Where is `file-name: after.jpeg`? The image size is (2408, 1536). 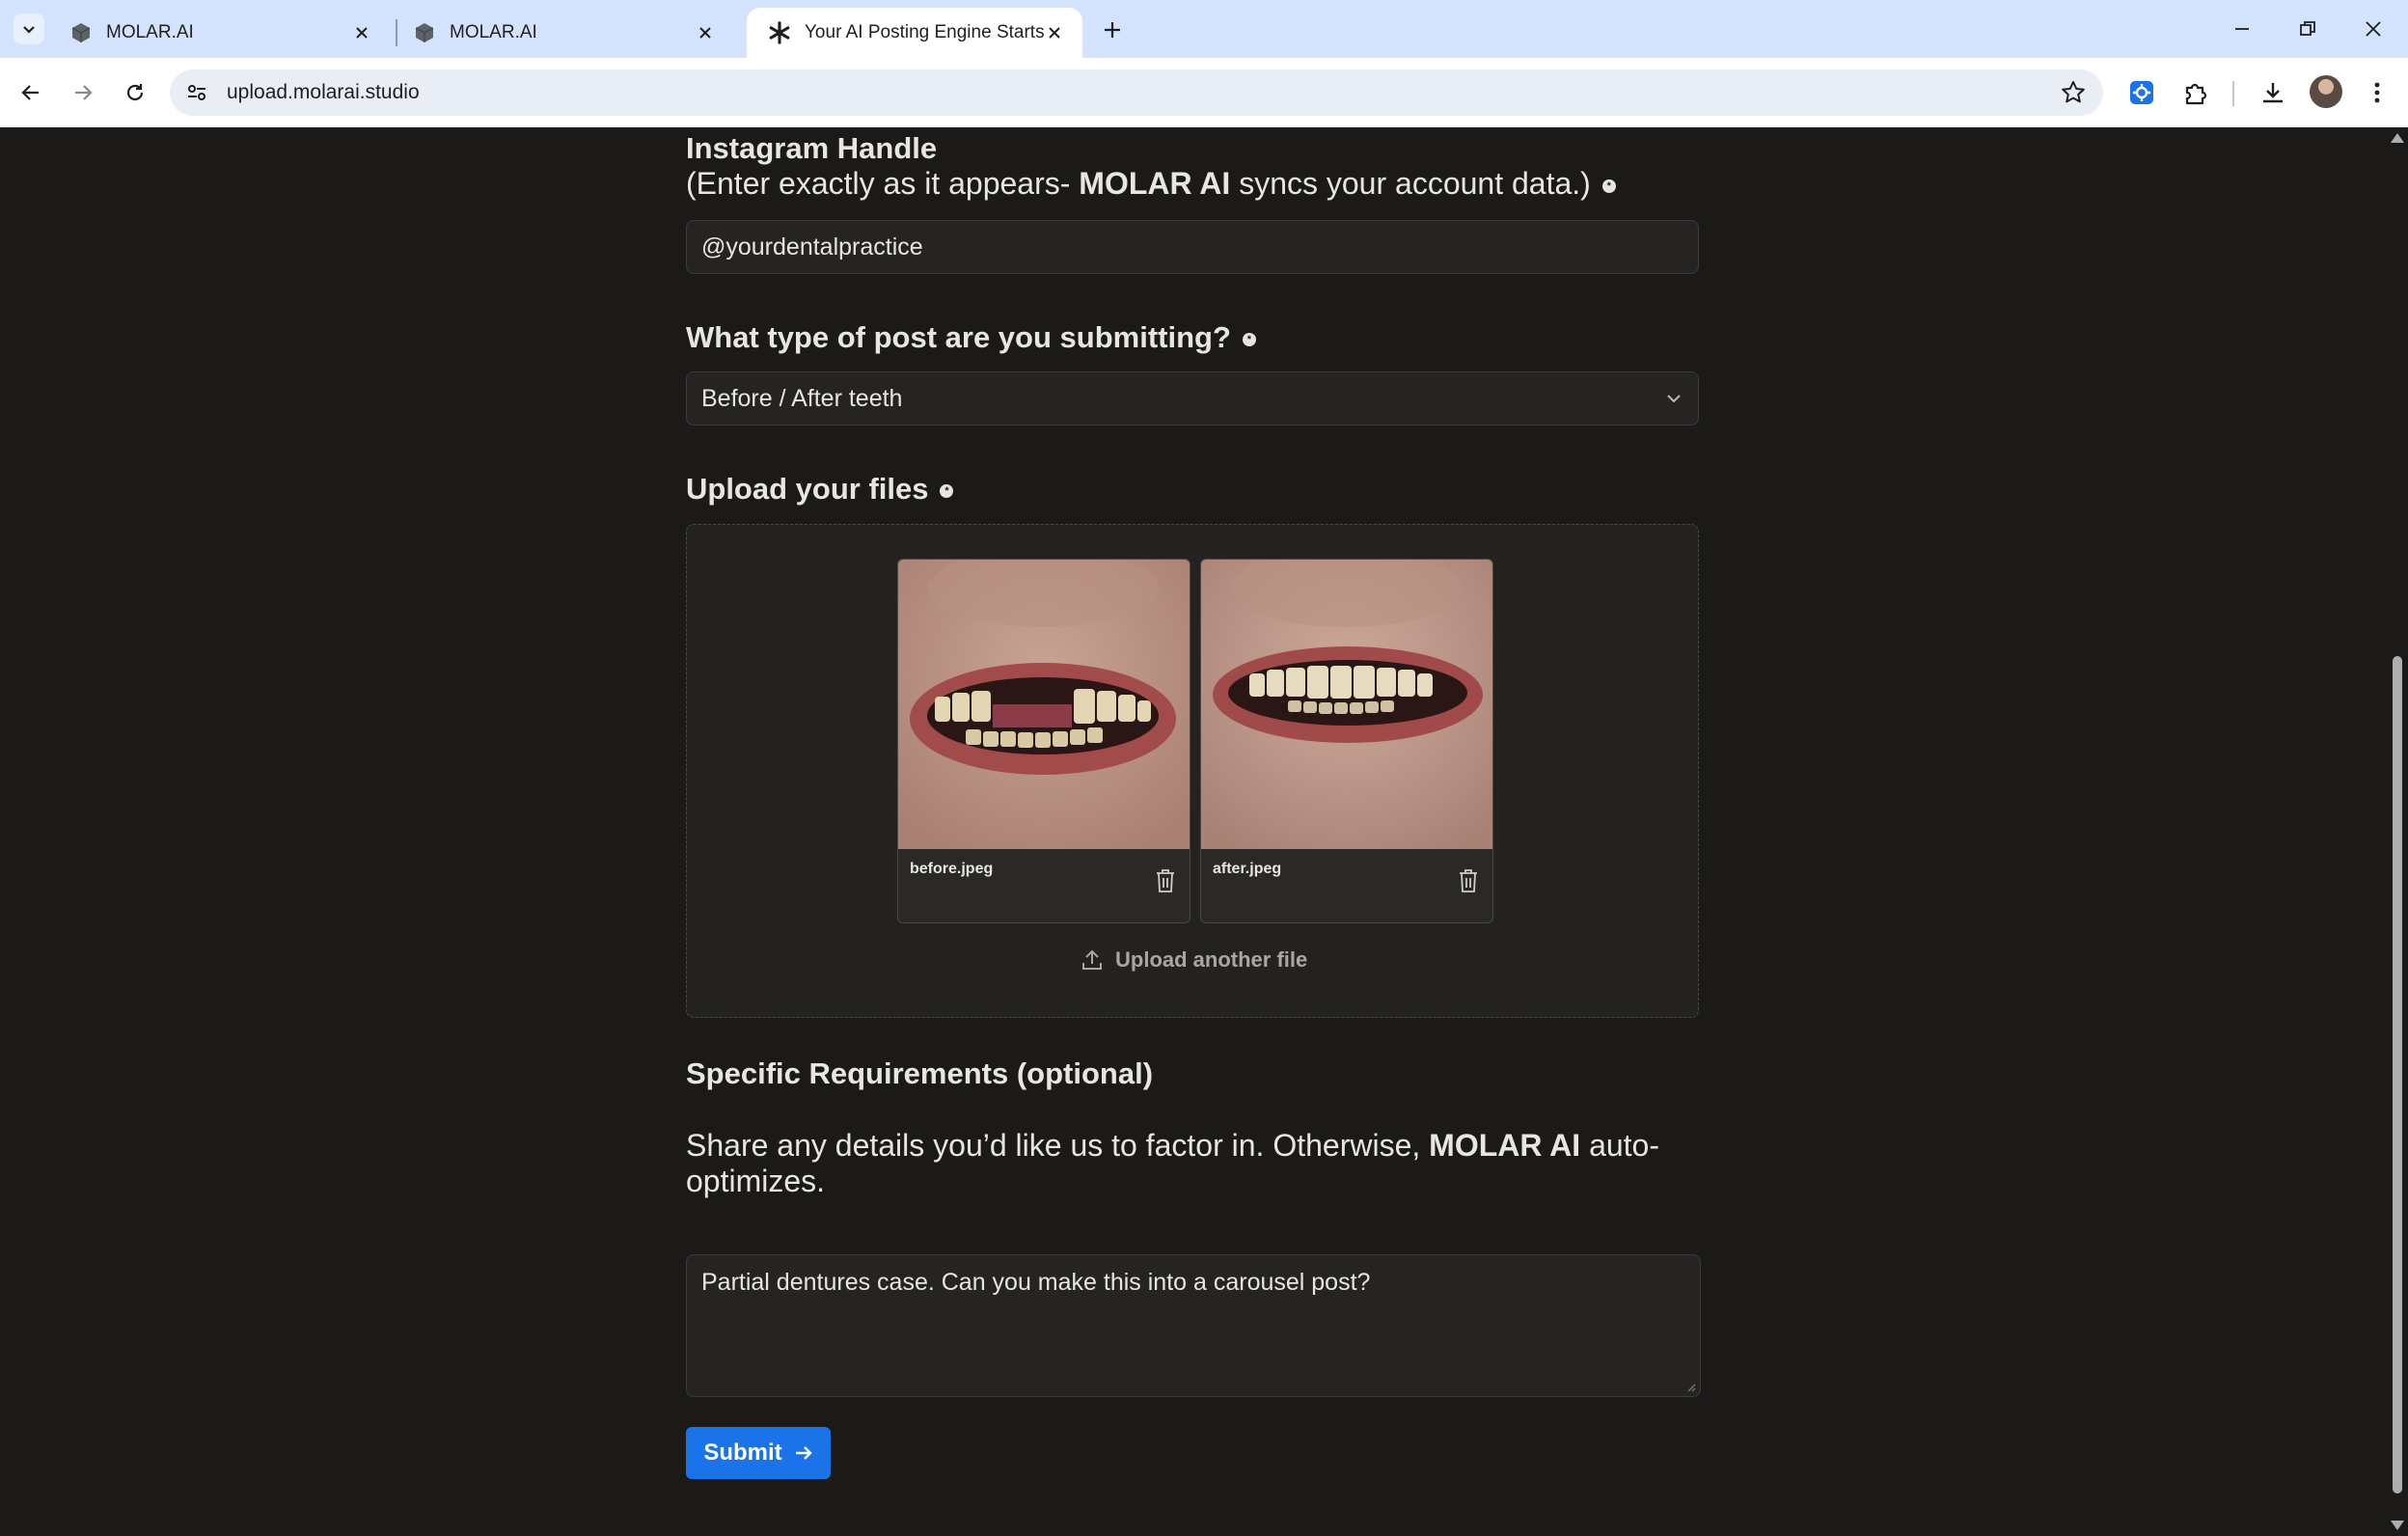
file-name: after.jpeg is located at coordinates (1247, 869).